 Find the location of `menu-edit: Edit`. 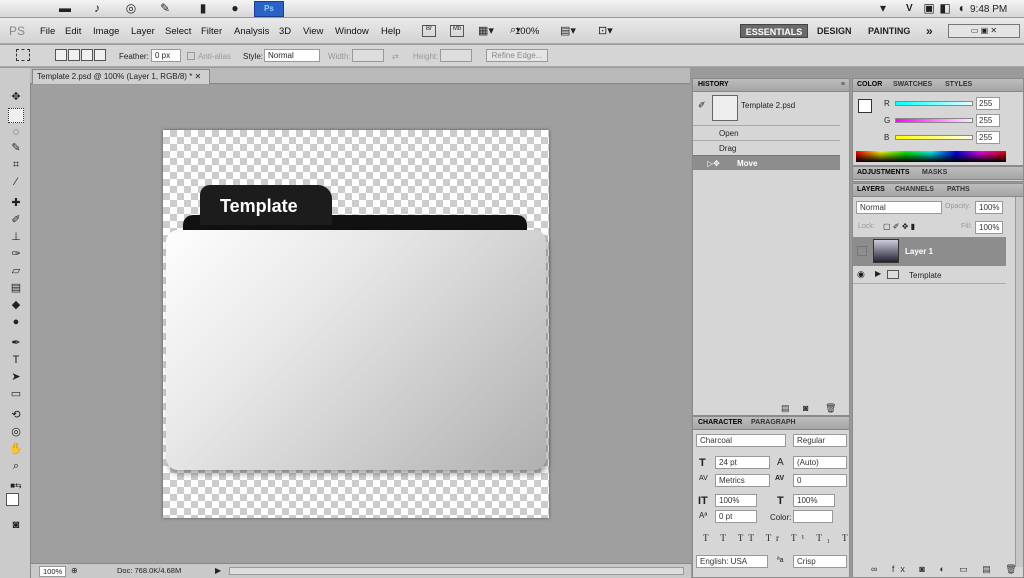

menu-edit: Edit is located at coordinates (73, 31).